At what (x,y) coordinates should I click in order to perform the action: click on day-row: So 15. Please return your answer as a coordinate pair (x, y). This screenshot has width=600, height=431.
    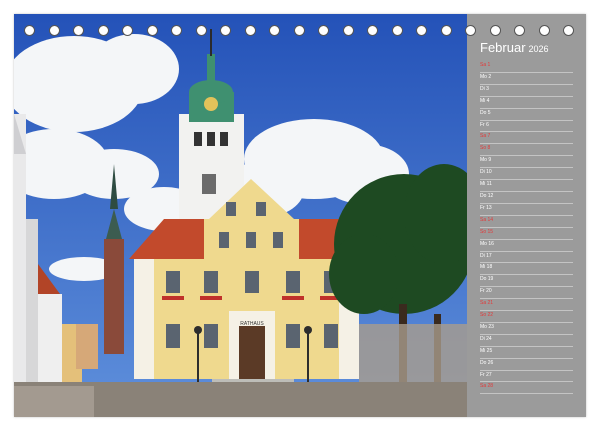
    Looking at the image, I should click on (526, 234).